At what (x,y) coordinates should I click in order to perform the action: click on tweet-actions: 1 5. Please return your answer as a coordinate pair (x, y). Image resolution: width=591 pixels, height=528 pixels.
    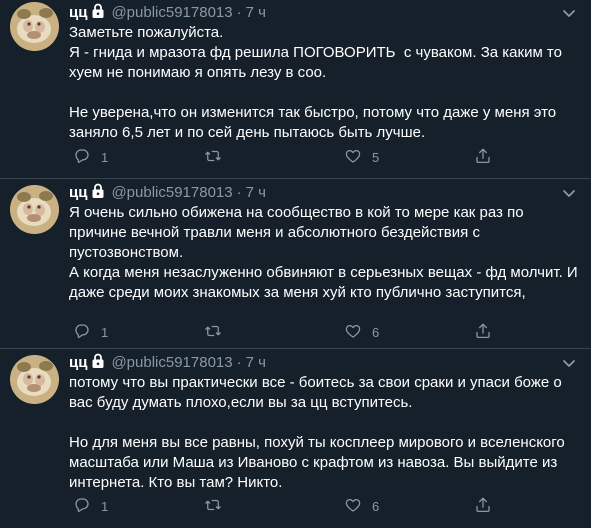
    Looking at the image, I should click on (330, 157).